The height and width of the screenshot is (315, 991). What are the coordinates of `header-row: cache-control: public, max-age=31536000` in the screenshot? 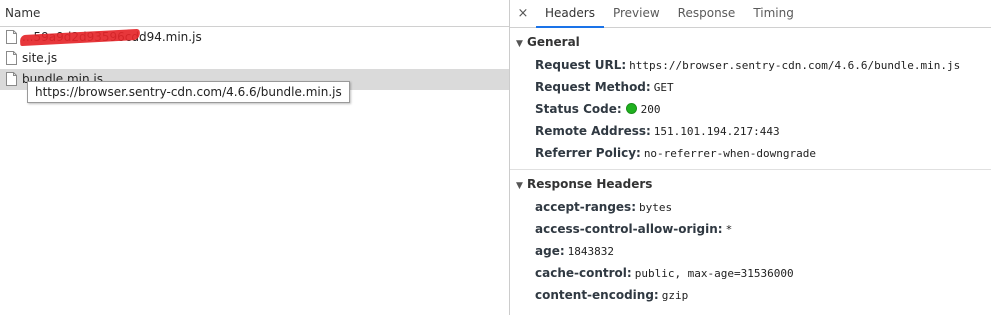 It's located at (750, 273).